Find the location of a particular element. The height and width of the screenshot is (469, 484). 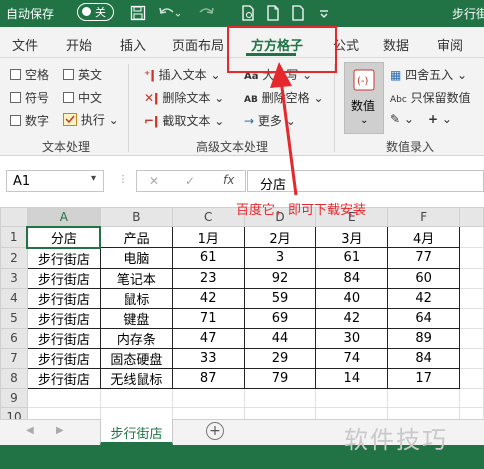

cell: 60 is located at coordinates (424, 278).